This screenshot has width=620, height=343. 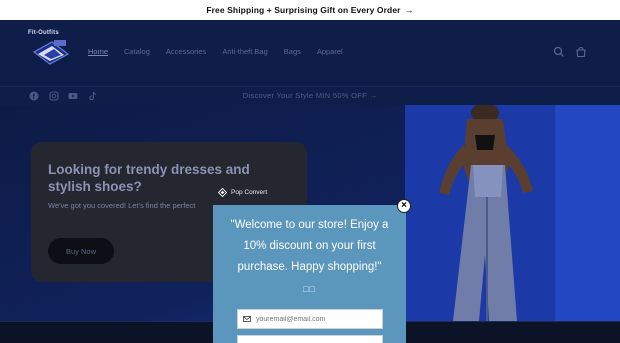 I want to click on popup-glyph: □□, so click(x=309, y=289).